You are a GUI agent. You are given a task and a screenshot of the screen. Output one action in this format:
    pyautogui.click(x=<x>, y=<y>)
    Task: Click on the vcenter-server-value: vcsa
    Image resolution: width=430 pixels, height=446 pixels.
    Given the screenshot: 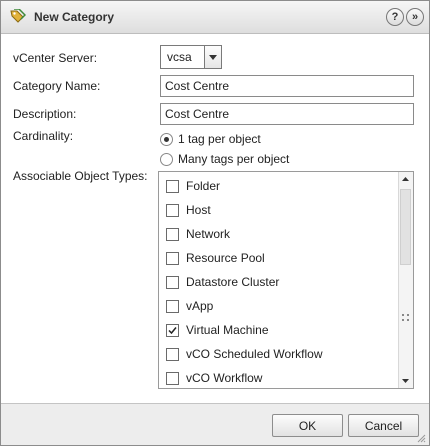 What is the action you would take?
    pyautogui.click(x=179, y=57)
    